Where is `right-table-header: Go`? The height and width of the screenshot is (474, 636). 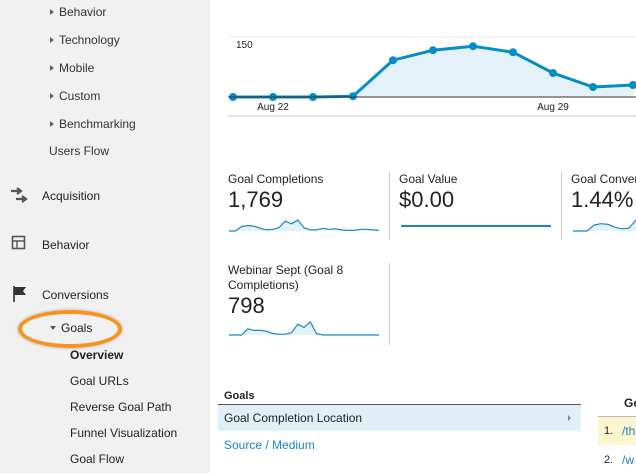 right-table-header: Go is located at coordinates (630, 403).